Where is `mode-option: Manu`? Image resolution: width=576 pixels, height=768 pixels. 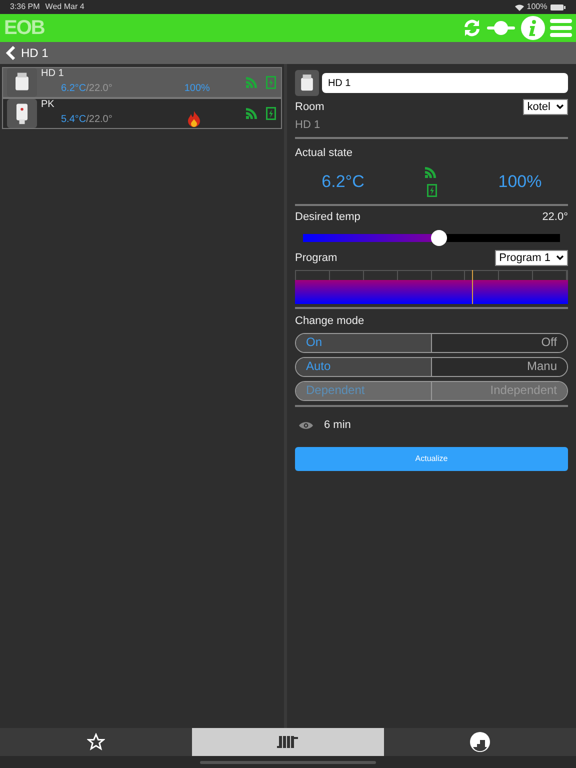 mode-option: Manu is located at coordinates (499, 367).